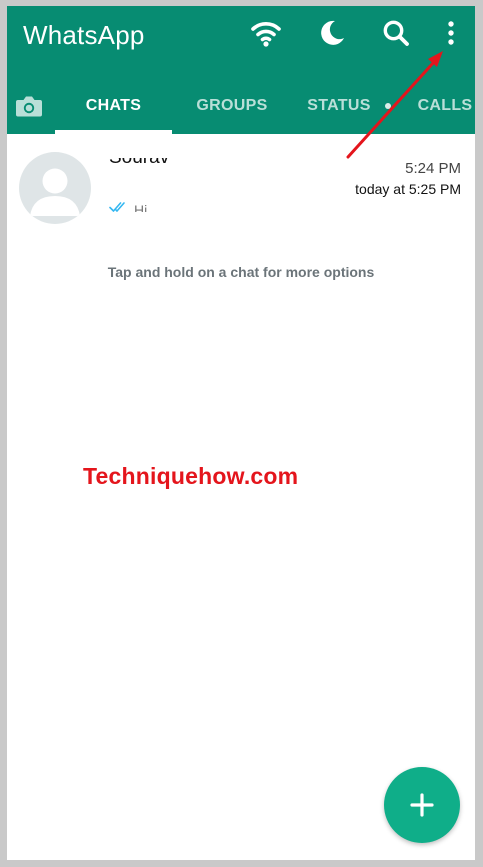  What do you see at coordinates (241, 187) in the screenshot?
I see `chat-list-item: Sourav Hi 5:24 PM today at 5:25 PM` at bounding box center [241, 187].